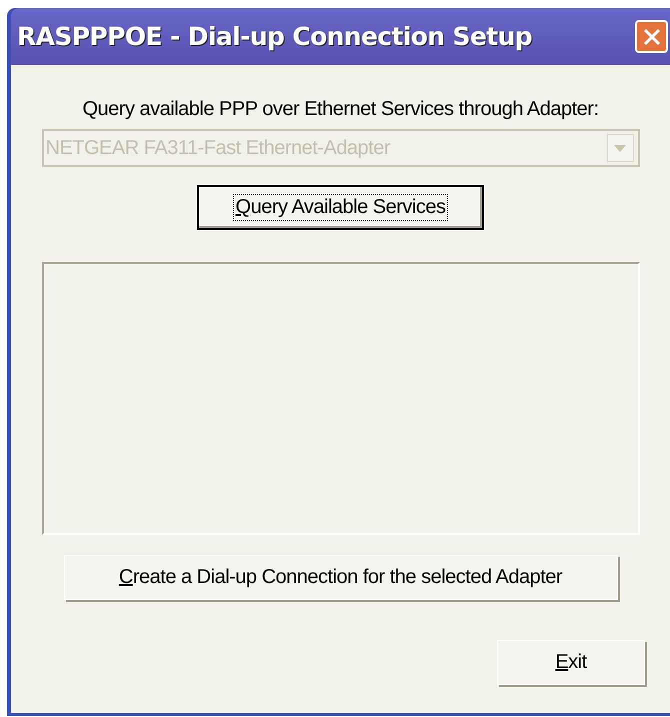  Describe the element at coordinates (274, 36) in the screenshot. I see `window-title: RASPPPOE - Dial-up Connection Setup` at that location.